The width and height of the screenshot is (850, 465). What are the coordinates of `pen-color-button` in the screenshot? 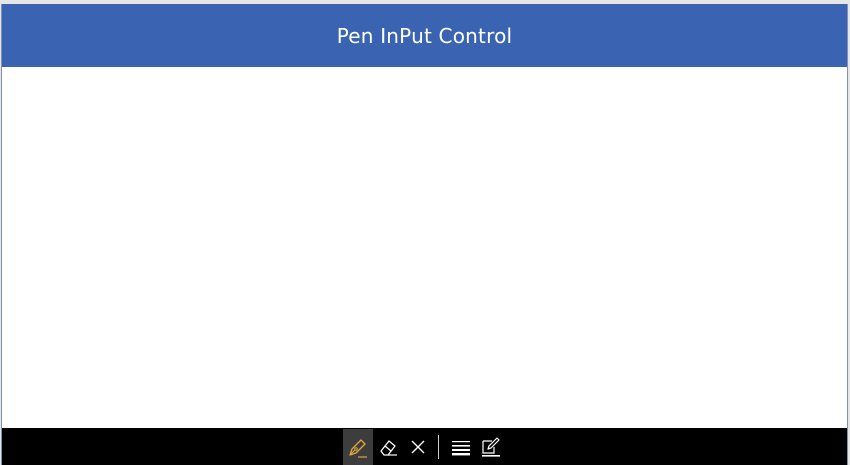 It's located at (491, 447).